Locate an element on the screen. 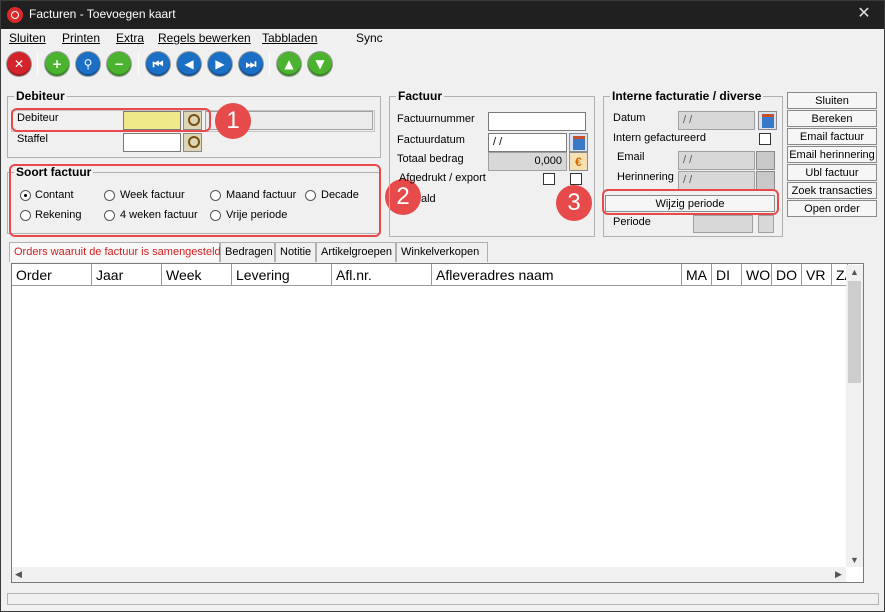 This screenshot has width=885, height=612. column-header-vr: VR is located at coordinates (817, 275).